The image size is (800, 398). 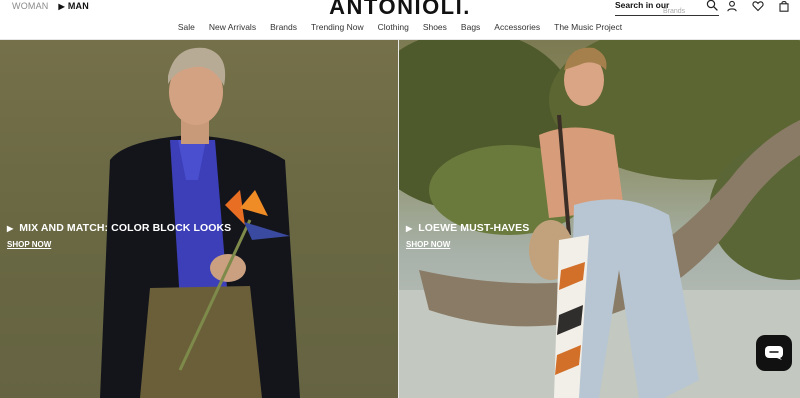 I want to click on header-icons, so click(x=758, y=6).